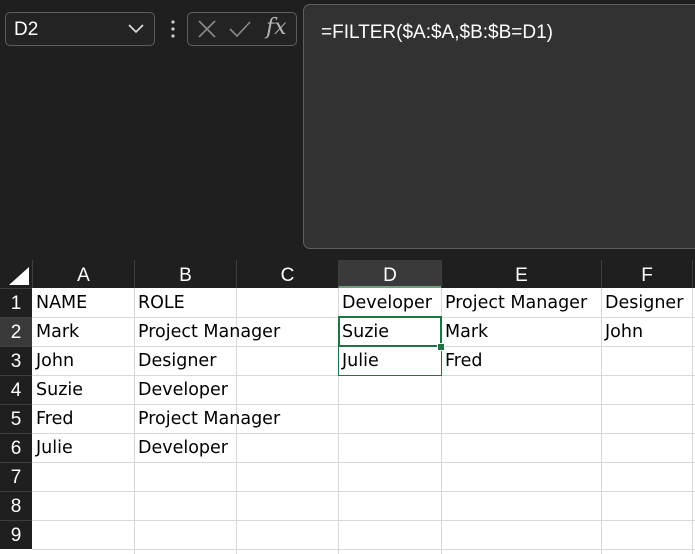 This screenshot has height=554, width=695. I want to click on cell-e1: Project Manager, so click(514, 302).